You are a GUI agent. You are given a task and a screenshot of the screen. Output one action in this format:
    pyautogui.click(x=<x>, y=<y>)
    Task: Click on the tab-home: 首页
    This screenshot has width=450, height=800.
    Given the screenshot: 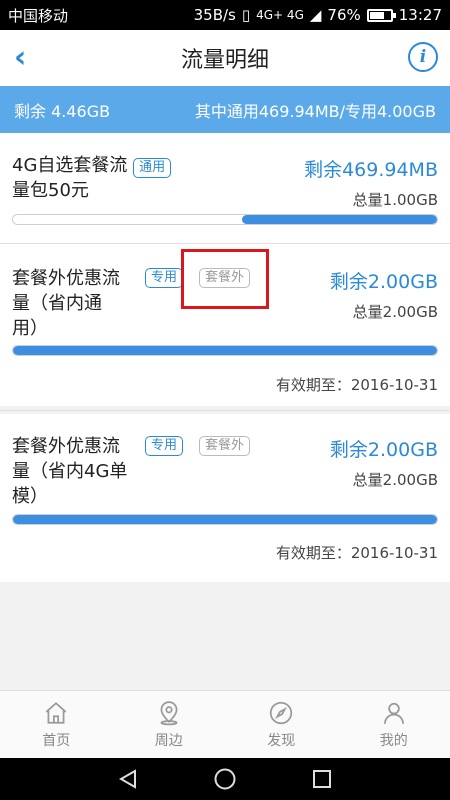 What is the action you would take?
    pyautogui.click(x=56, y=724)
    